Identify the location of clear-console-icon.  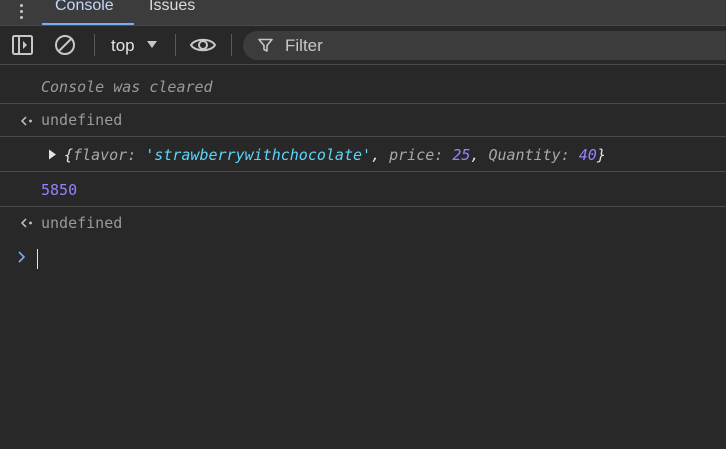
(65, 45).